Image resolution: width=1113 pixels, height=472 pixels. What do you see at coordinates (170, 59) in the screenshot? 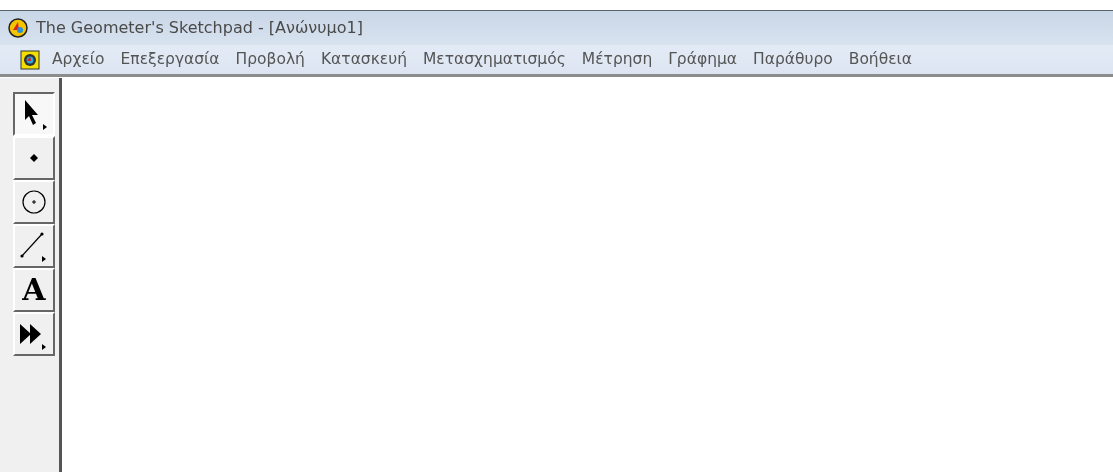
I see `menu-item: Επεξεργασία` at bounding box center [170, 59].